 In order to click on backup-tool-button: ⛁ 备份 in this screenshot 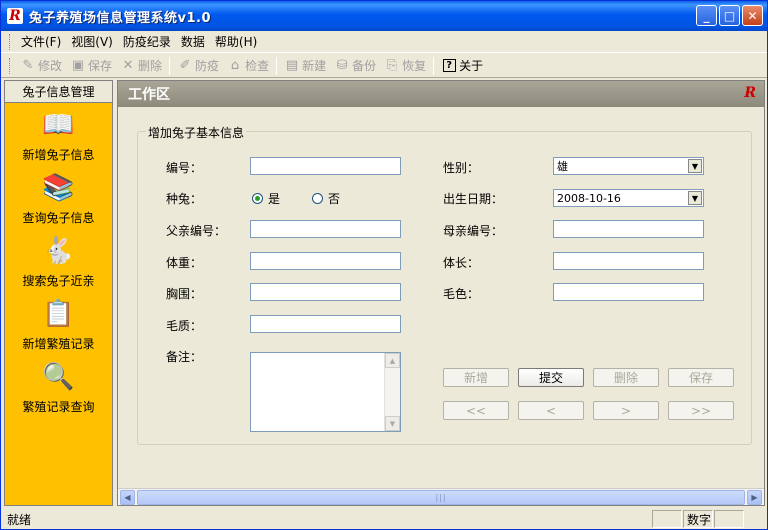, I will do `click(355, 65)`.